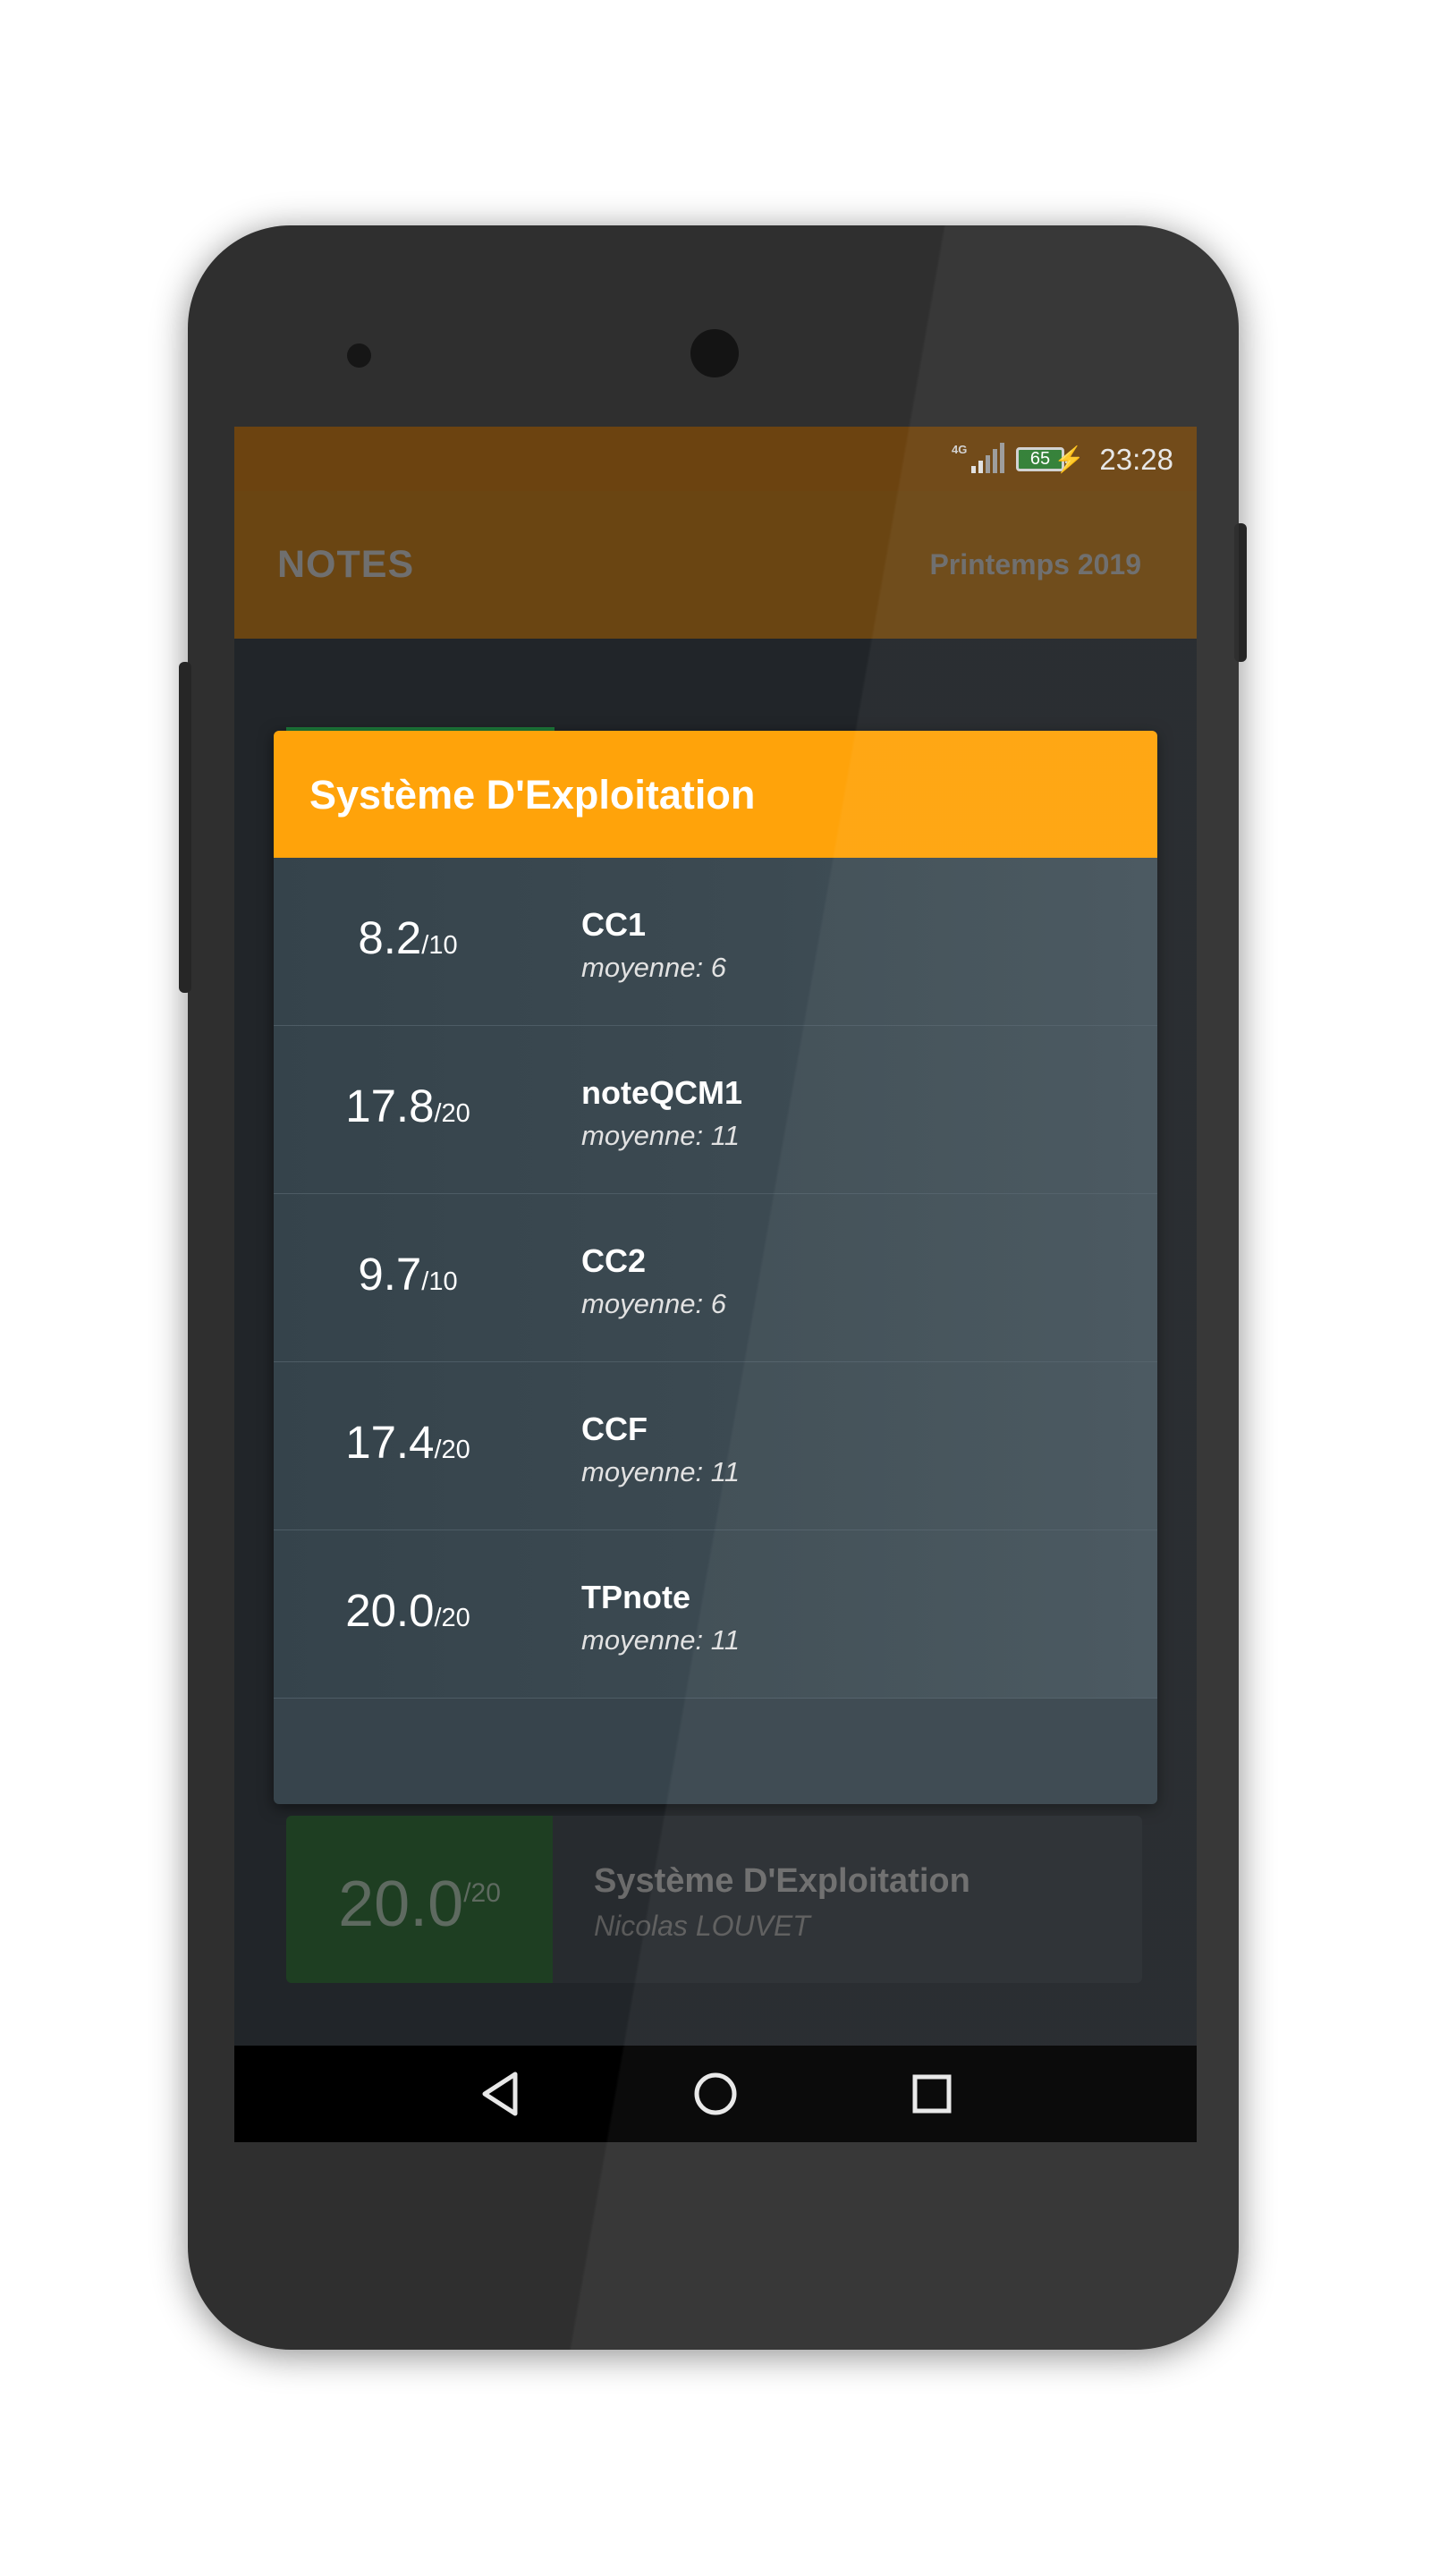  Describe the element at coordinates (716, 942) in the screenshot. I see `grade-row: 8.2/10 CC1 moyenne: 6` at that location.